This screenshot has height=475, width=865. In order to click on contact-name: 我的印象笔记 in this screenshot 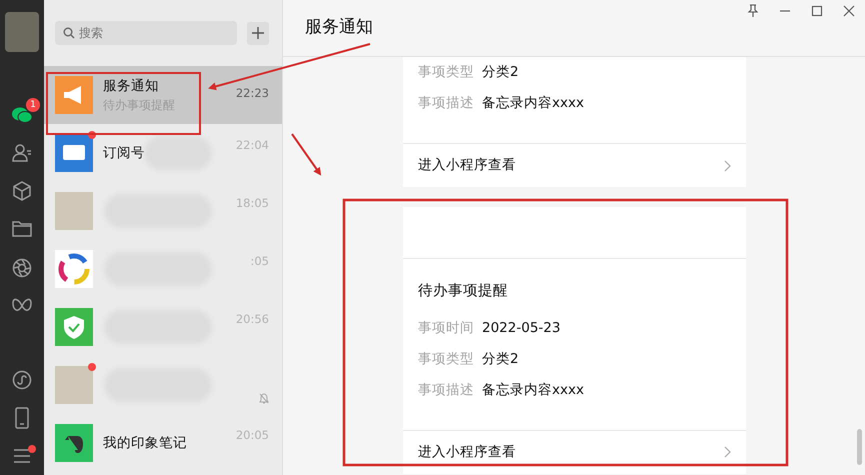, I will do `click(145, 443)`.